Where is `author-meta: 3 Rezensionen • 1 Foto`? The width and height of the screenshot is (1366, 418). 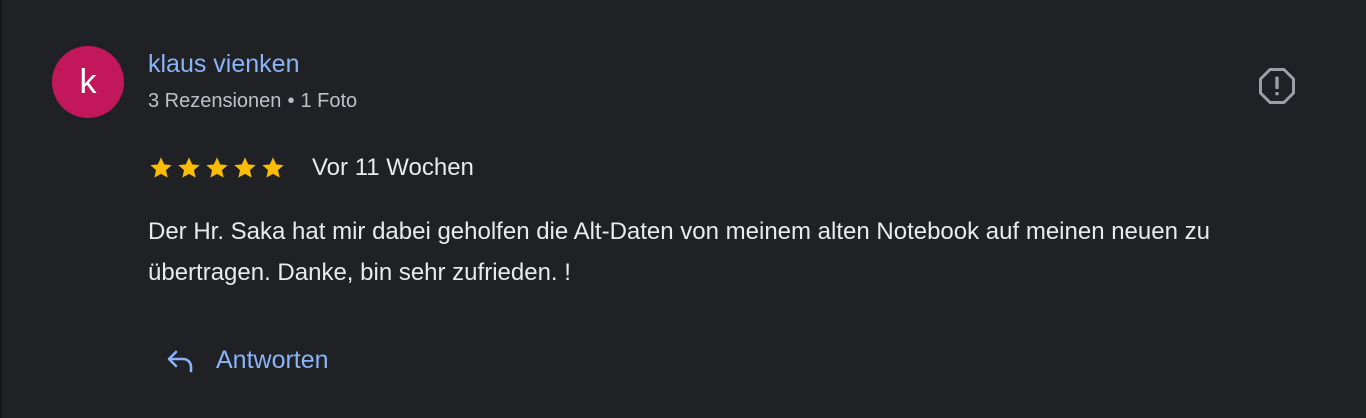
author-meta: 3 Rezensionen • 1 Foto is located at coordinates (252, 101).